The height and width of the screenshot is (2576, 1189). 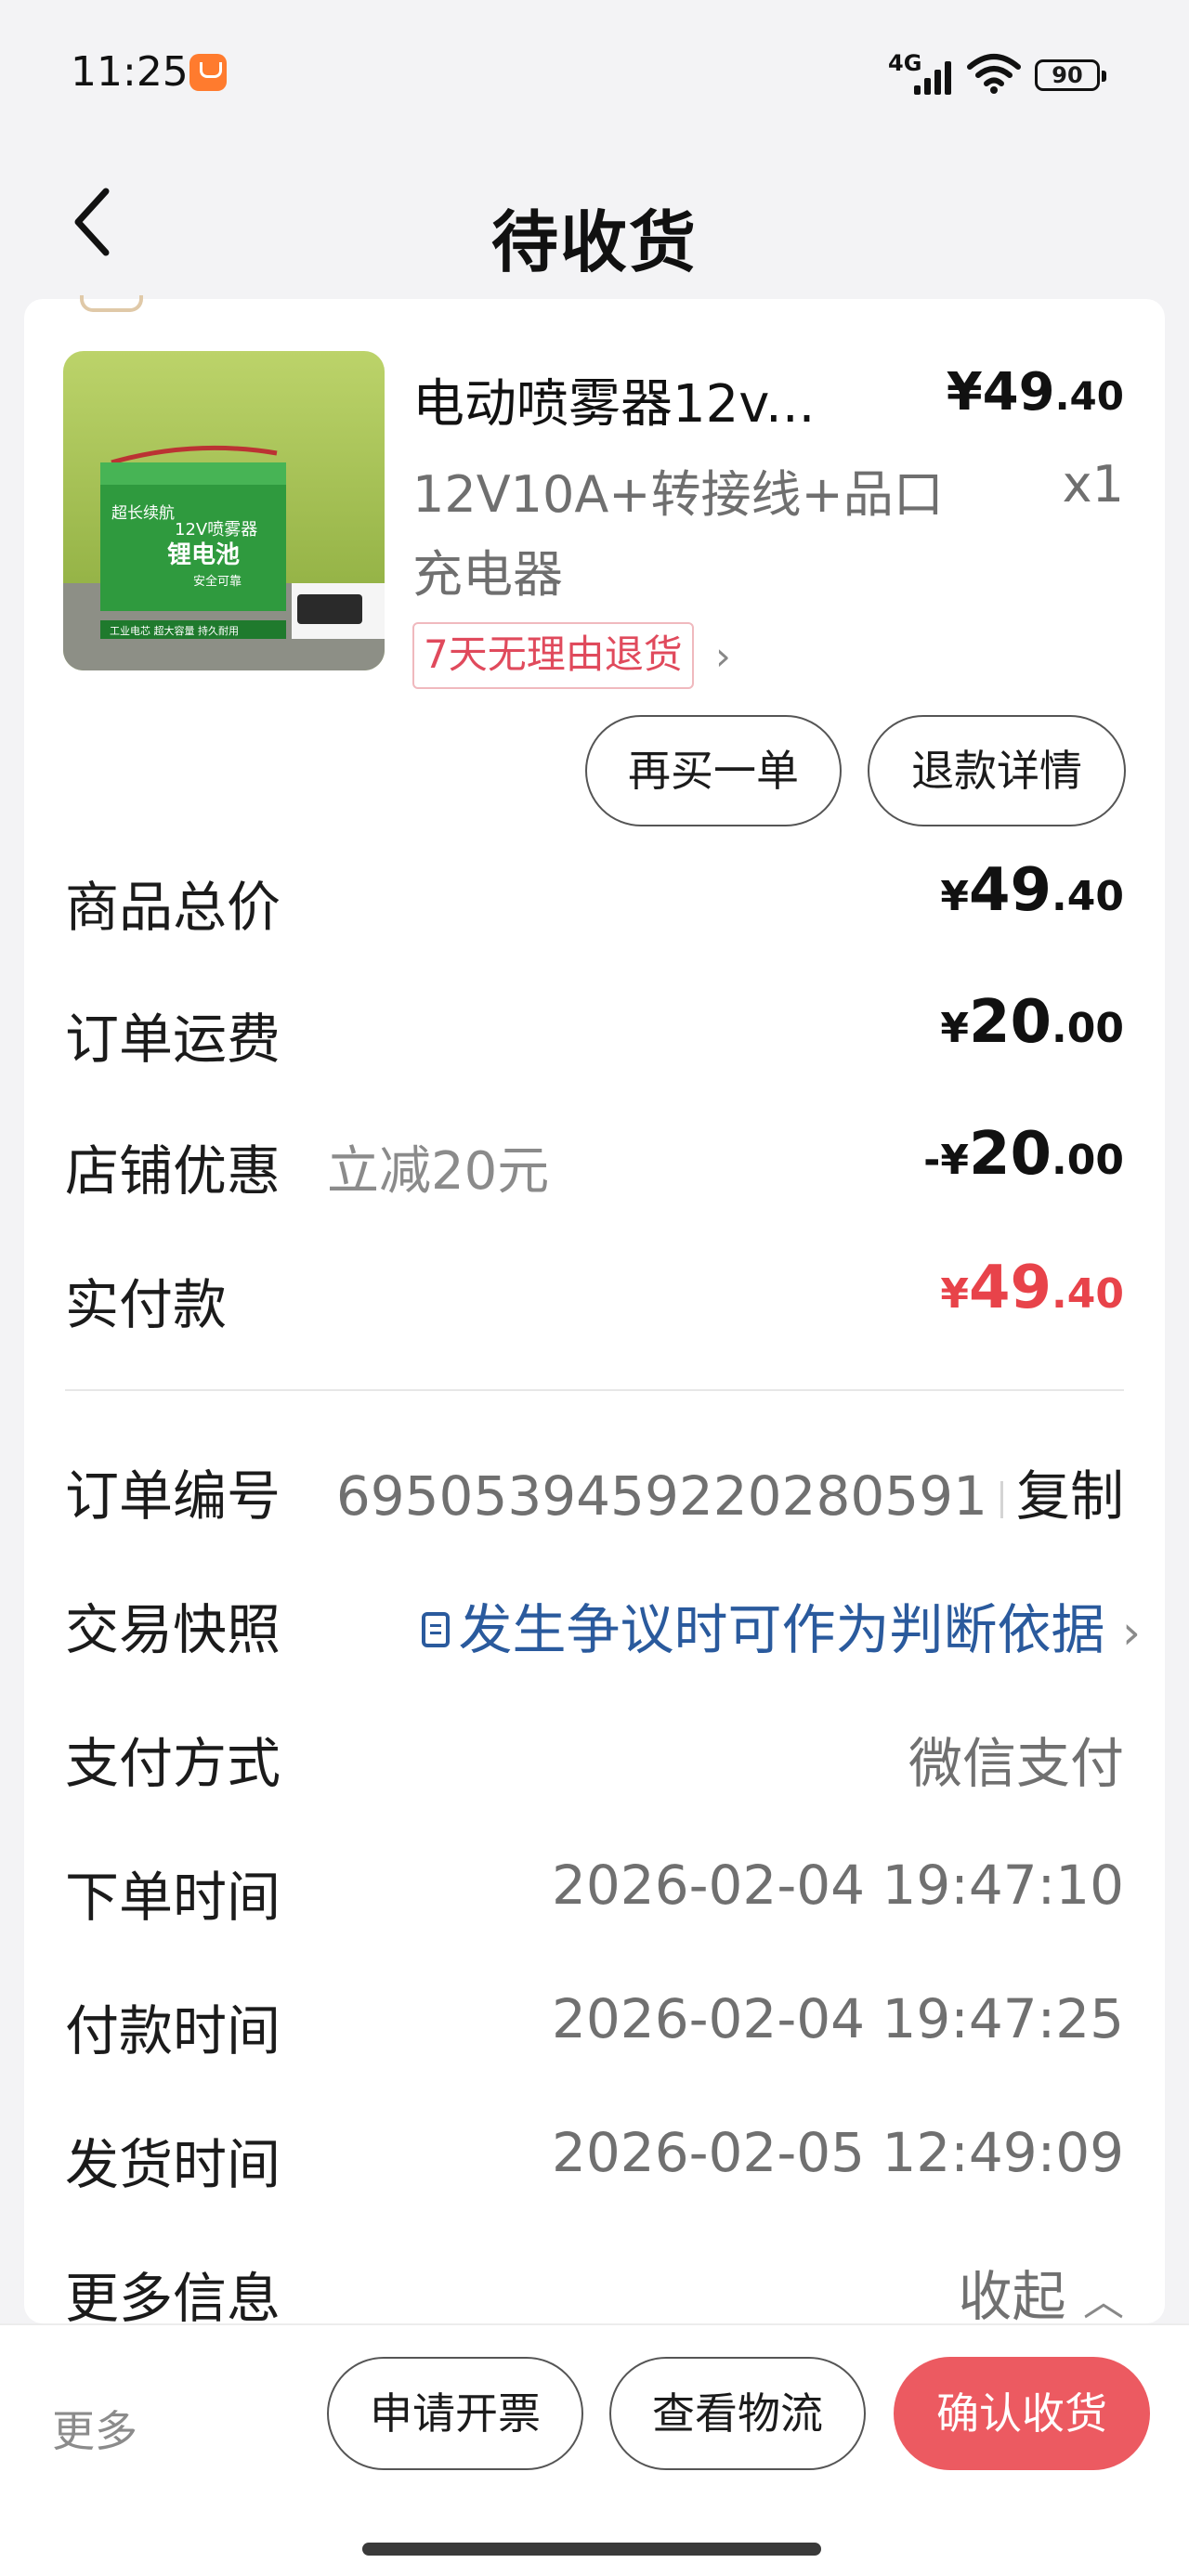 What do you see at coordinates (1103, 2301) in the screenshot?
I see `chevron-up-icon: ︿` at bounding box center [1103, 2301].